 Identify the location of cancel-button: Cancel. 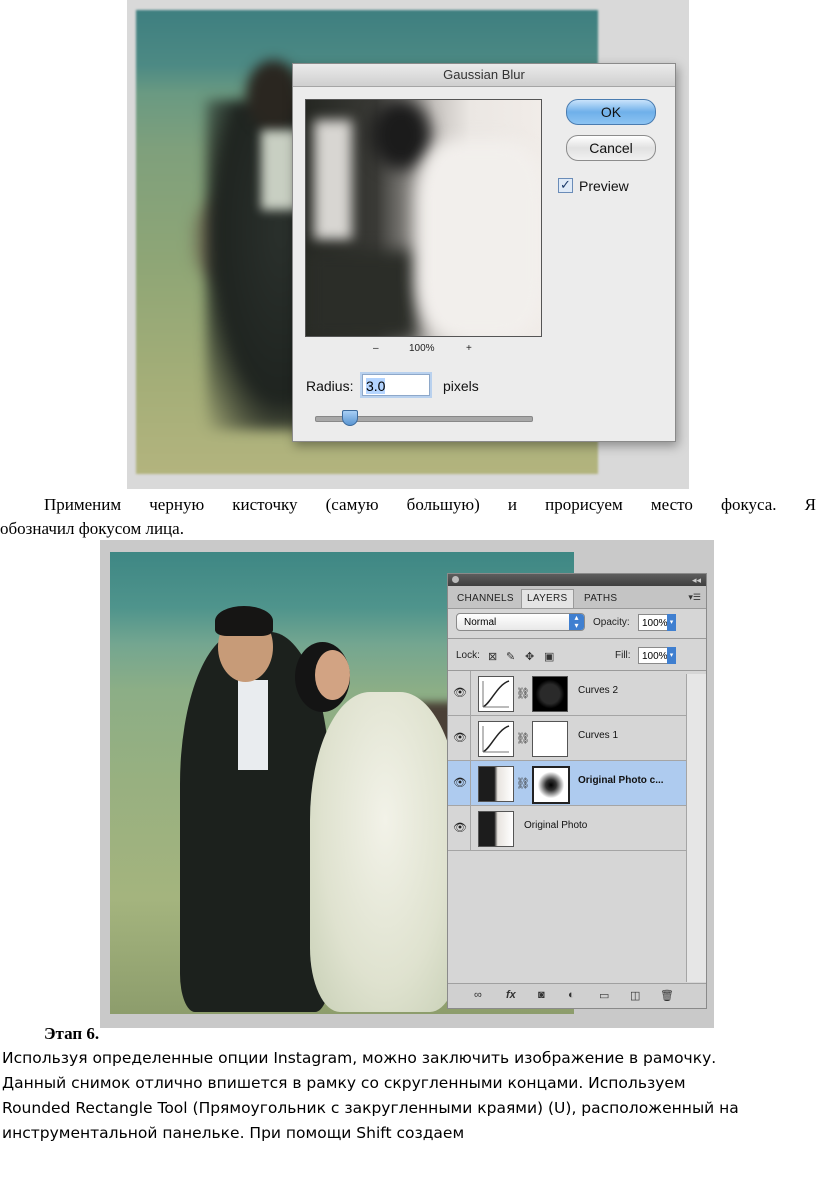
(611, 148).